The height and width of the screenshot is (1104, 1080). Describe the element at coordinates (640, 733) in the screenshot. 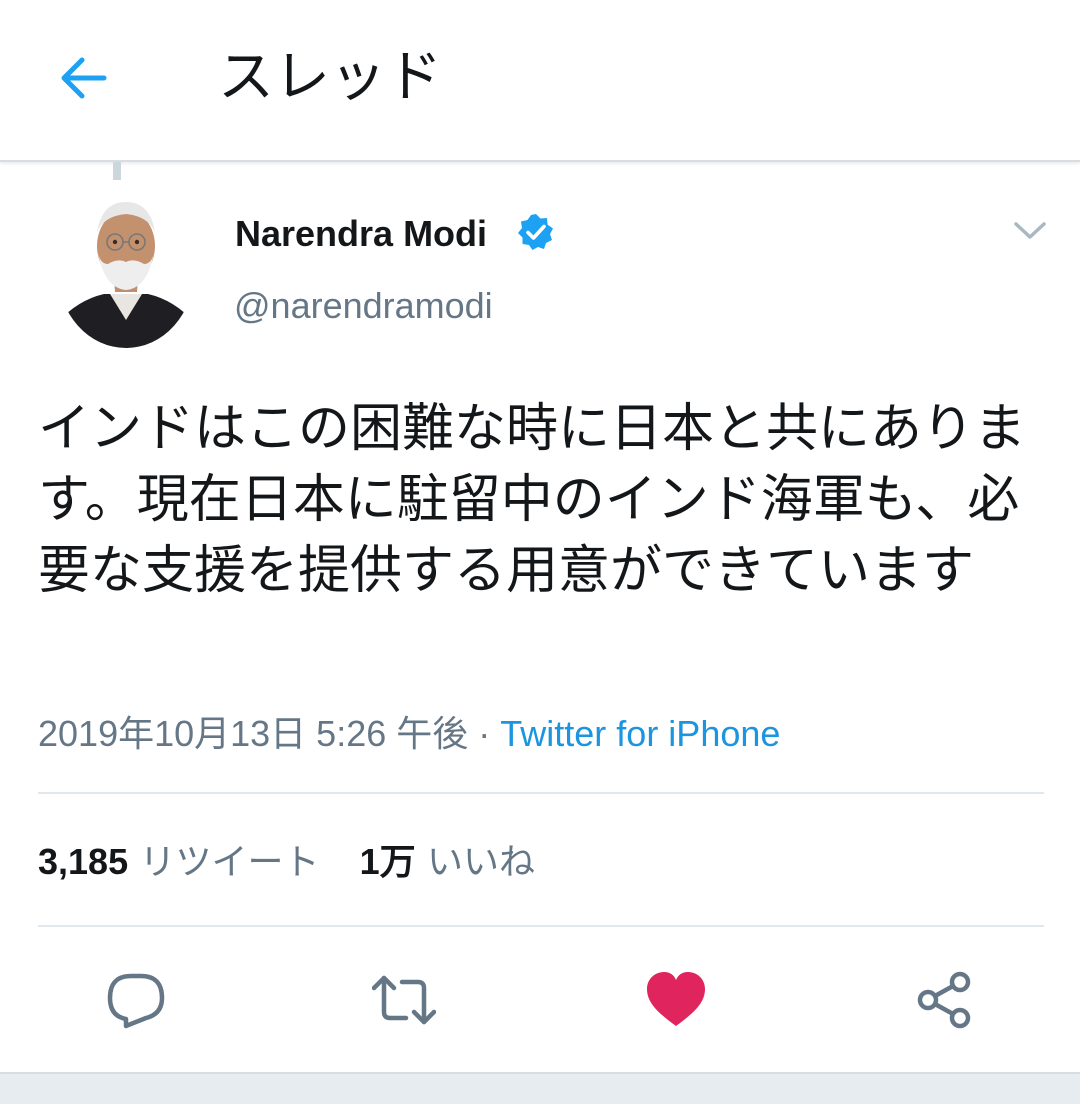

I see `tweet-source-link: Twitter for iPhone` at that location.